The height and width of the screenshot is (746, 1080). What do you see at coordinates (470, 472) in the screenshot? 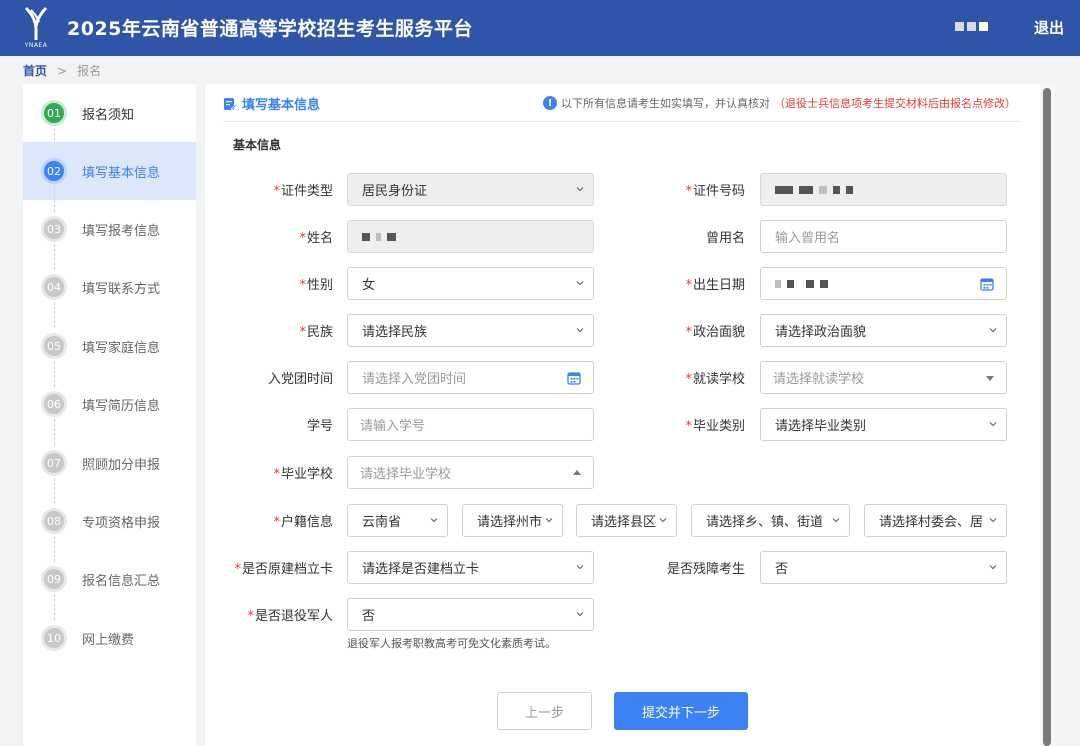
I see `graduate-school-select: 请选择毕业学校` at bounding box center [470, 472].